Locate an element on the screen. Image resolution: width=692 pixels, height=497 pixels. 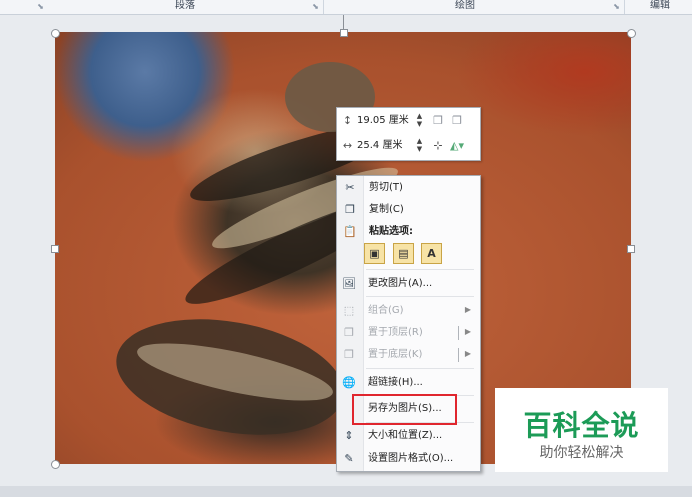
bring-to-front-icon: ❐ is located at coordinates (349, 332).